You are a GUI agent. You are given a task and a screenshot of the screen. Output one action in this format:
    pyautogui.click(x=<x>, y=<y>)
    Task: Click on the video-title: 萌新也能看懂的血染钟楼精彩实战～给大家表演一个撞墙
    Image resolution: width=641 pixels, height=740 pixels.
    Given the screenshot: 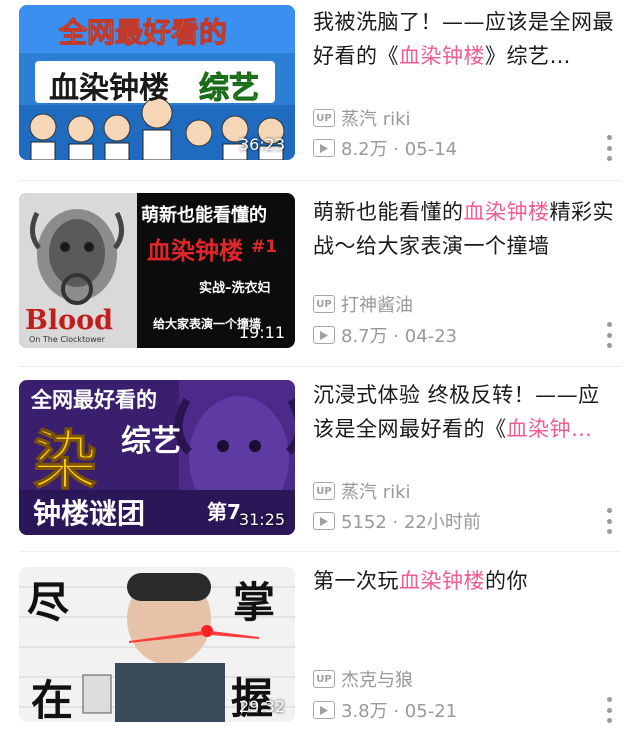 What is the action you would take?
    pyautogui.click(x=465, y=229)
    